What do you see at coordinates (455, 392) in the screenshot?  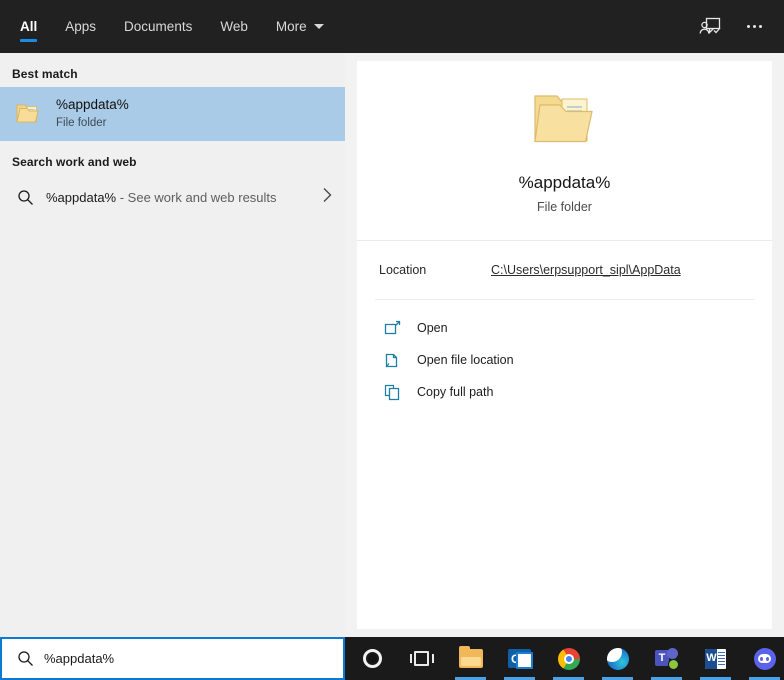 I see `action-copy-full-path-label: Copy full path` at bounding box center [455, 392].